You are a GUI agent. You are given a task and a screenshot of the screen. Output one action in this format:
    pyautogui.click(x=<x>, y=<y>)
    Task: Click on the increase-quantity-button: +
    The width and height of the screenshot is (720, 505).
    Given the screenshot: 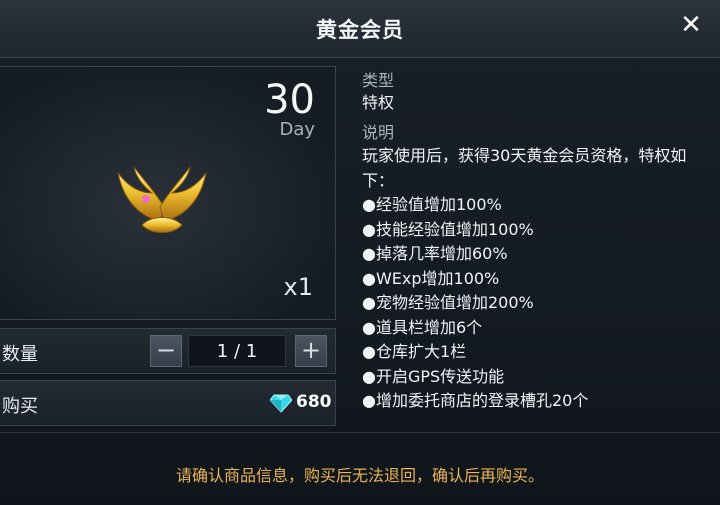 What is the action you would take?
    pyautogui.click(x=311, y=351)
    